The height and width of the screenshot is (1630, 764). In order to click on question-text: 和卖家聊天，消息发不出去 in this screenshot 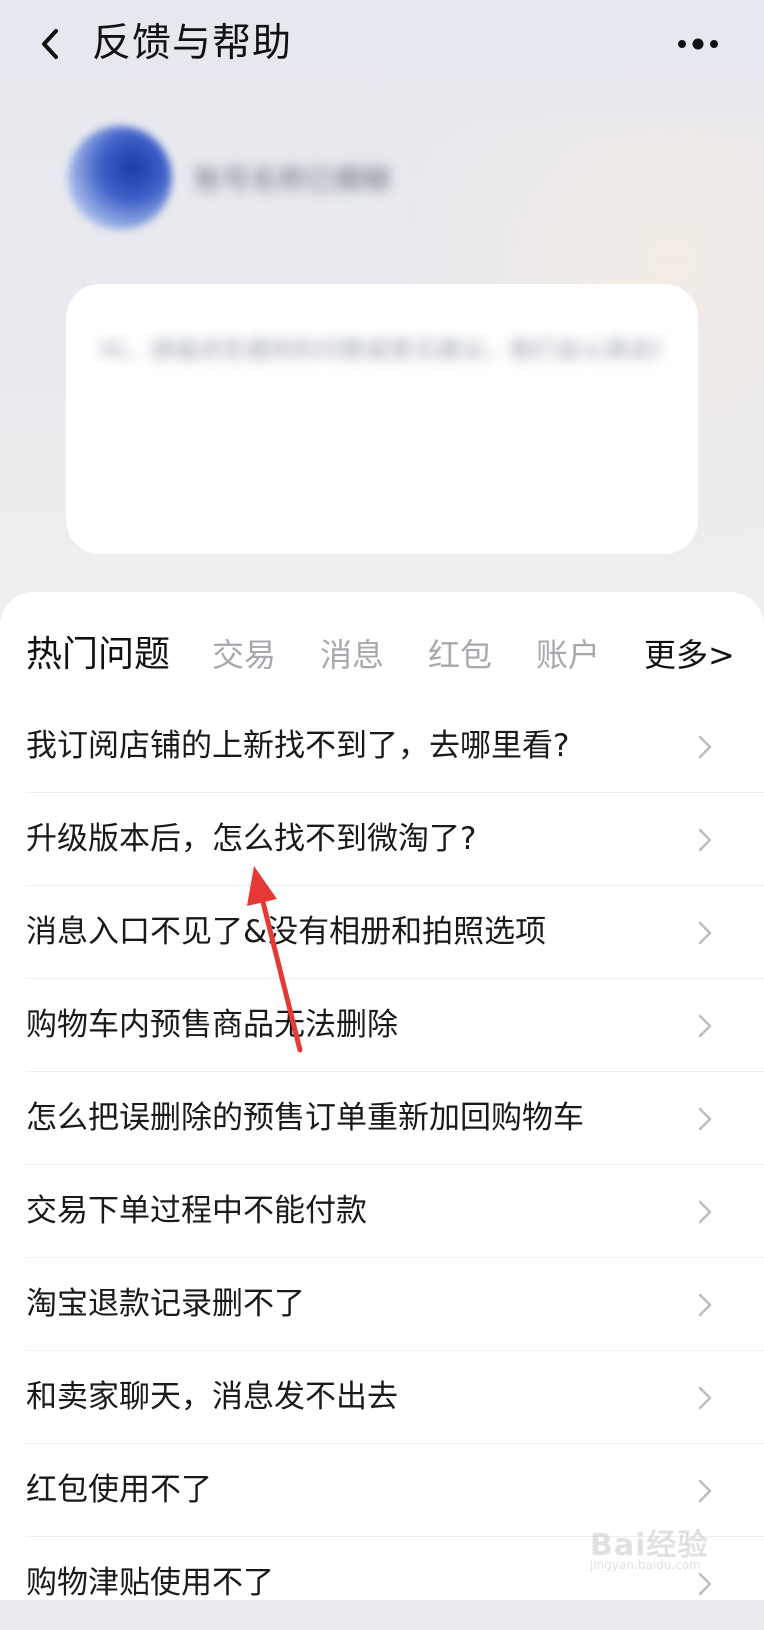, I will do `click(212, 1397)`.